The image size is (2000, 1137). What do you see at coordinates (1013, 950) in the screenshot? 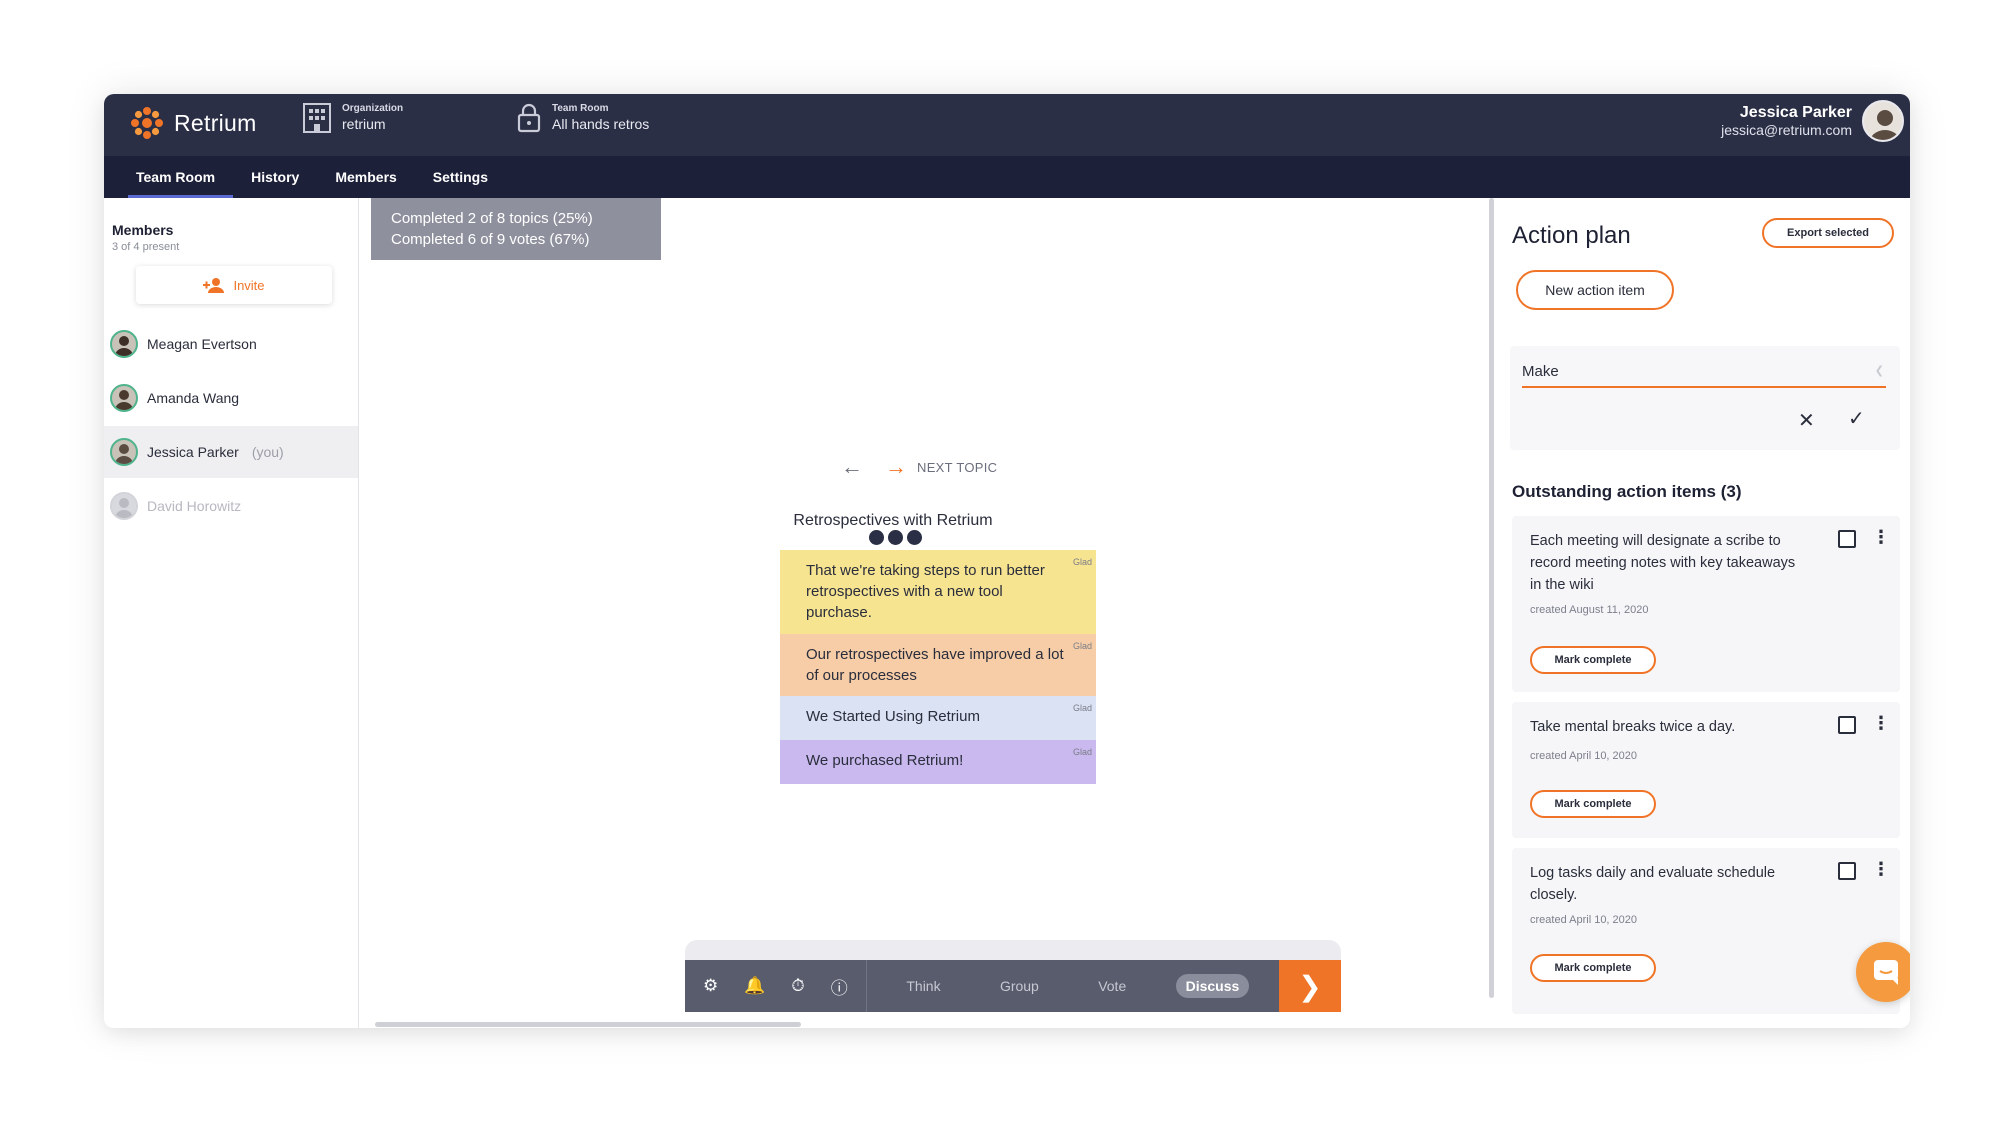
I see `toolbar-handle` at bounding box center [1013, 950].